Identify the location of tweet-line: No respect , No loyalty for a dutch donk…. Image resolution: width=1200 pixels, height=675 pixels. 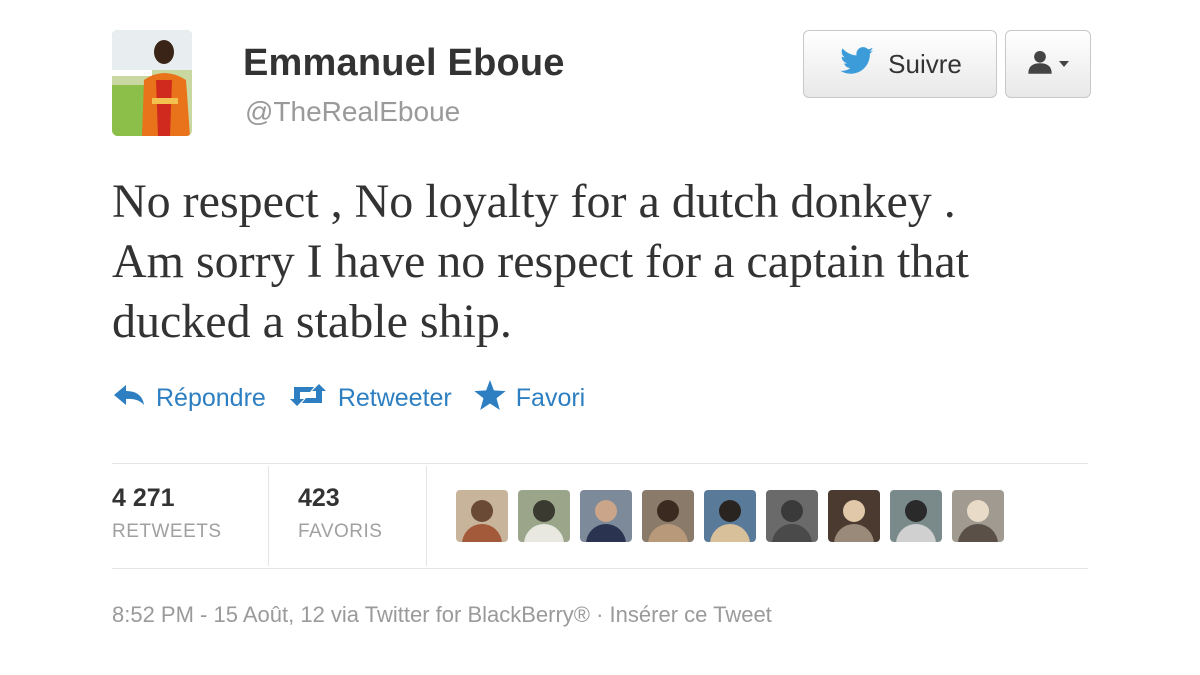
(534, 201).